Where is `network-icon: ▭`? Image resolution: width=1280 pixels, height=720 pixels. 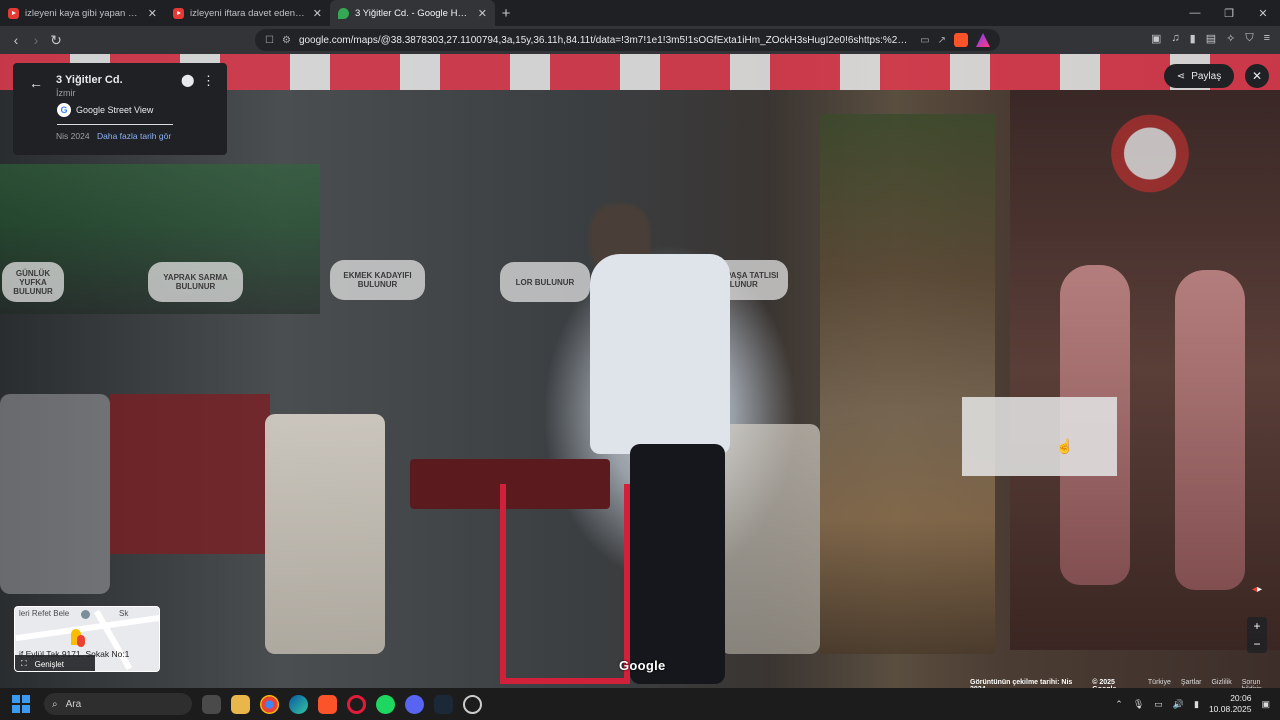
network-icon: ▭ is located at coordinates (1158, 704).